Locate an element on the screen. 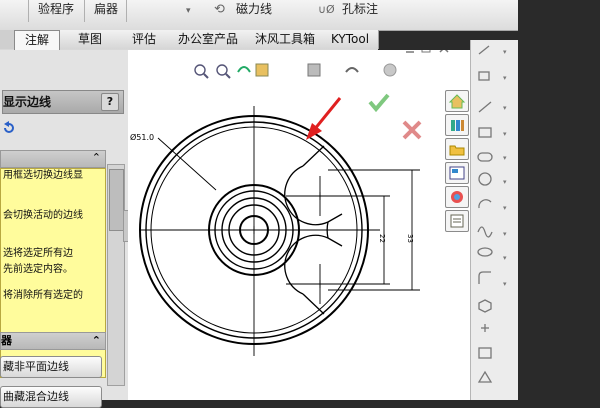 This screenshot has width=600, height=408. message-line: 将消除所有选定的 is located at coordinates (43, 295).